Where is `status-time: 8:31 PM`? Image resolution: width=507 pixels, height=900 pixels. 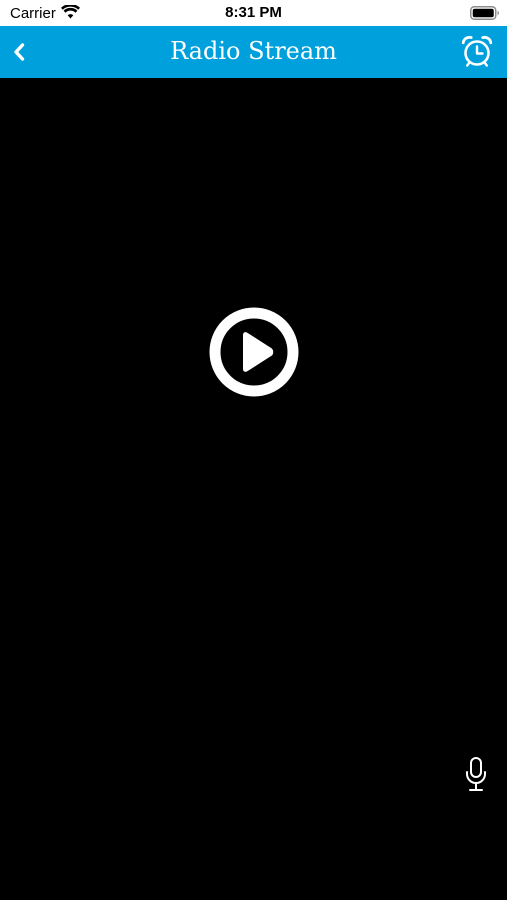
status-time: 8:31 PM is located at coordinates (253, 12).